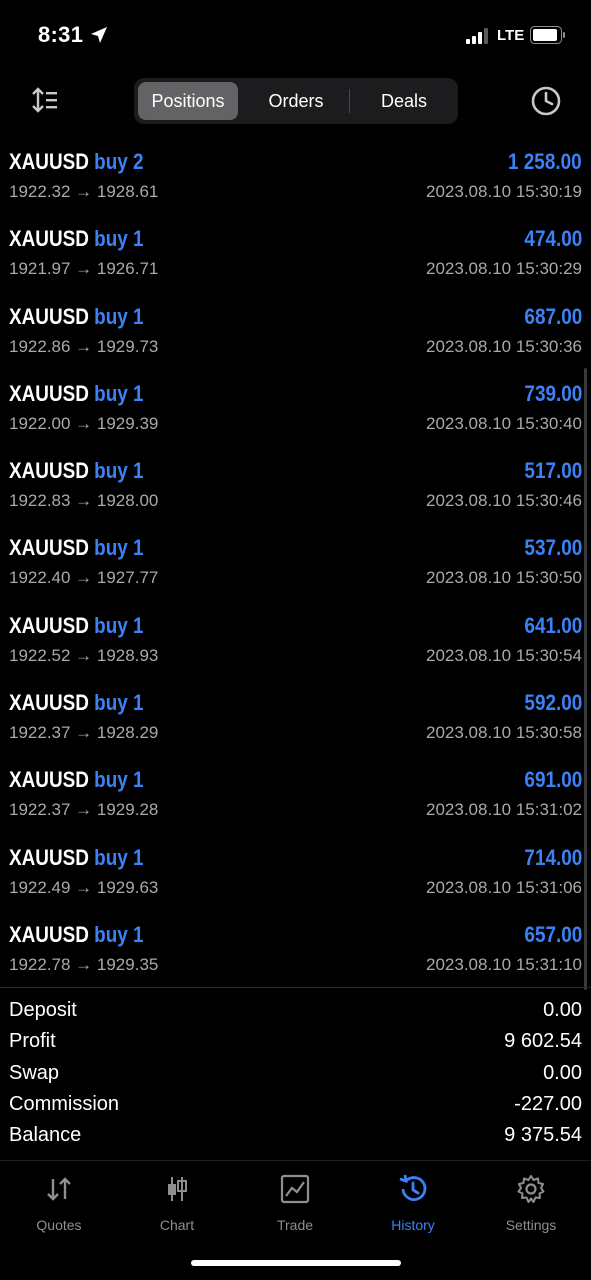 The image size is (591, 1280). What do you see at coordinates (84, 578) in the screenshot?
I see `deal-prices: 1922.40 → 1927.77` at bounding box center [84, 578].